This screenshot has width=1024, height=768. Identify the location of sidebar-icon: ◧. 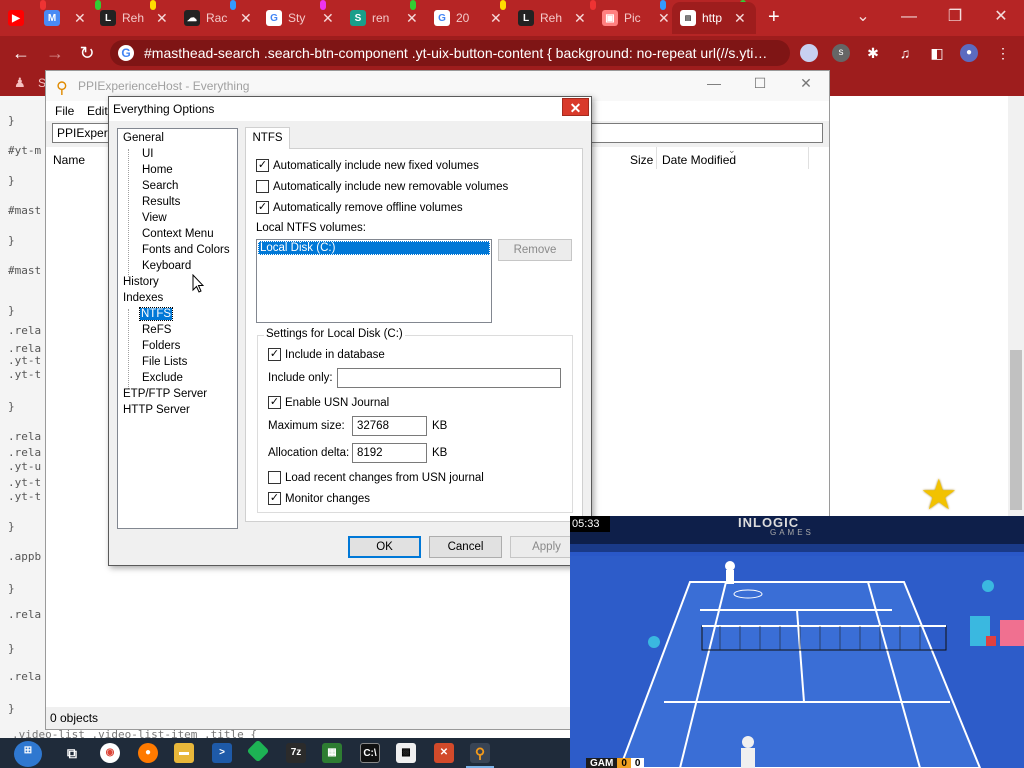
(937, 53).